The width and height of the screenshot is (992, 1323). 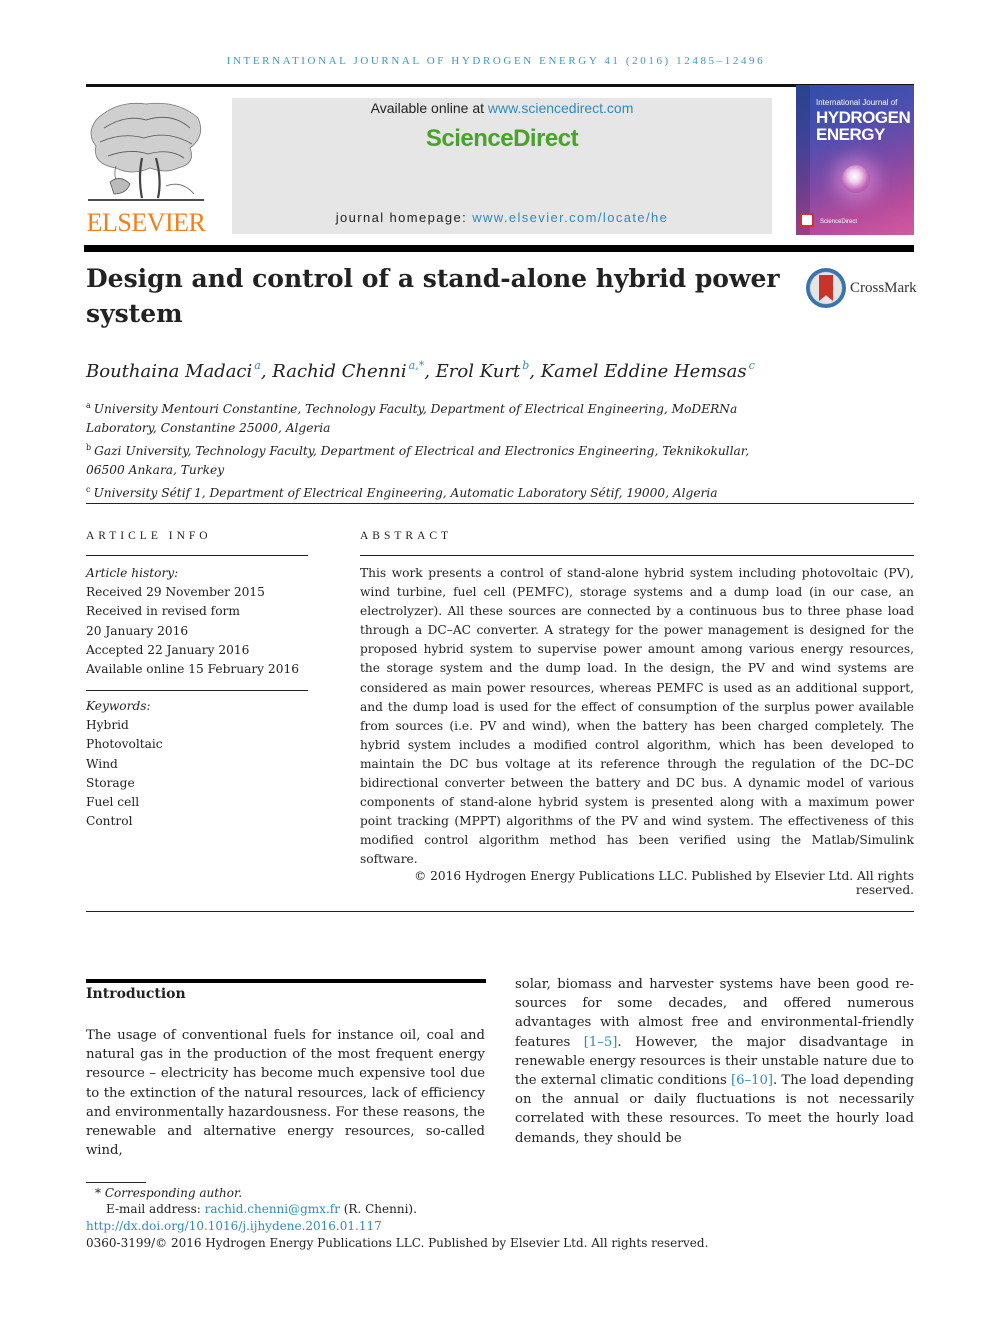 What do you see at coordinates (752, 1080) in the screenshot?
I see `citation-link: [6–10]` at bounding box center [752, 1080].